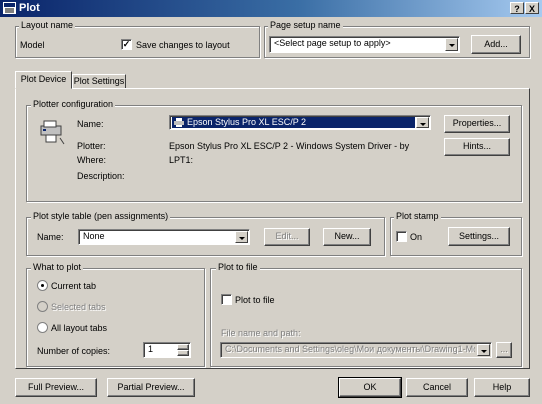 The image size is (542, 404). I want to click on plot-style-select-value: None, so click(94, 236).